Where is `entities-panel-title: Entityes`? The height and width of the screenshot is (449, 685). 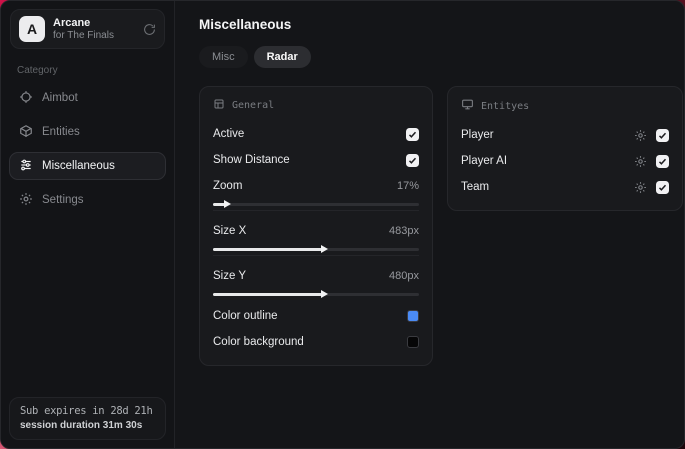
entities-panel-title: Entityes is located at coordinates (505, 106).